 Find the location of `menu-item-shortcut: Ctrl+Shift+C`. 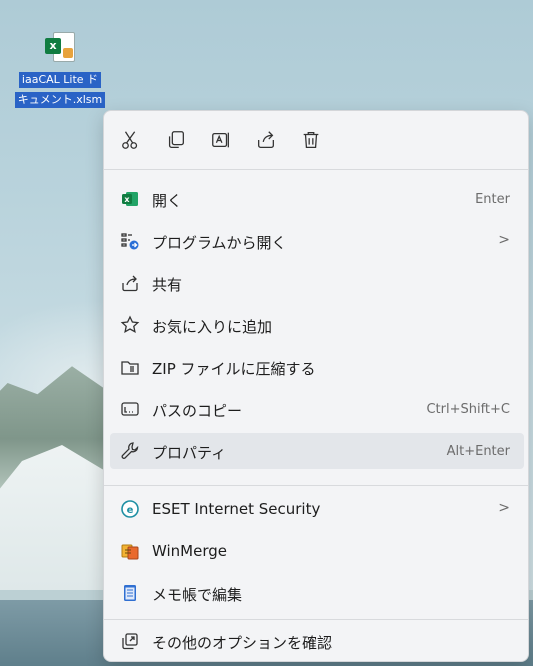

menu-item-shortcut: Ctrl+Shift+C is located at coordinates (468, 409).